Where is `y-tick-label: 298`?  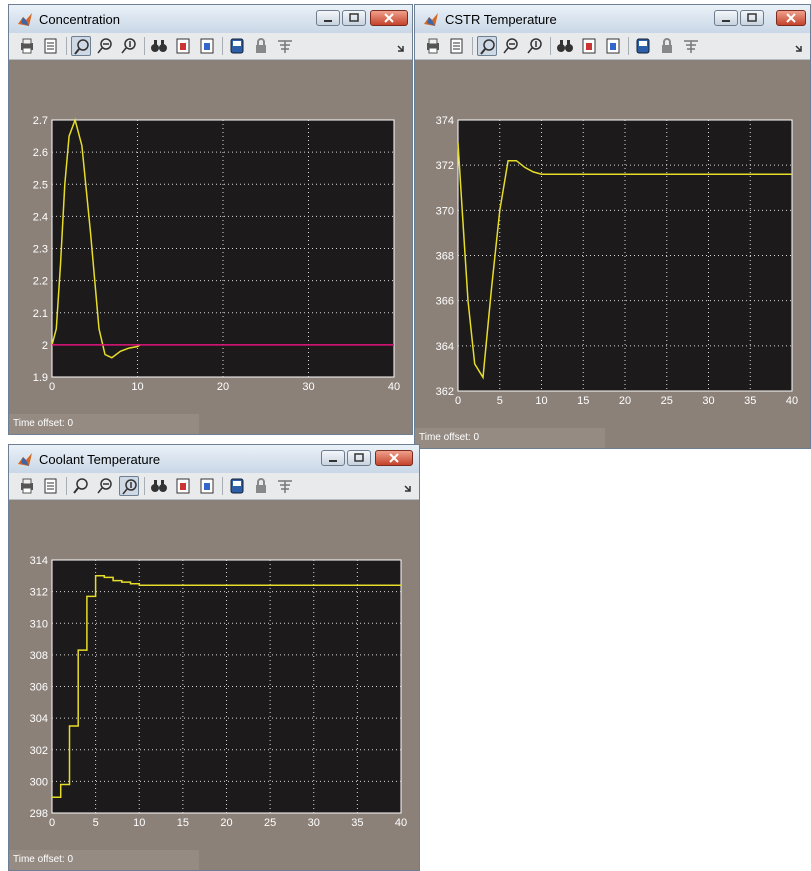
y-tick-label: 298 is located at coordinates (39, 814).